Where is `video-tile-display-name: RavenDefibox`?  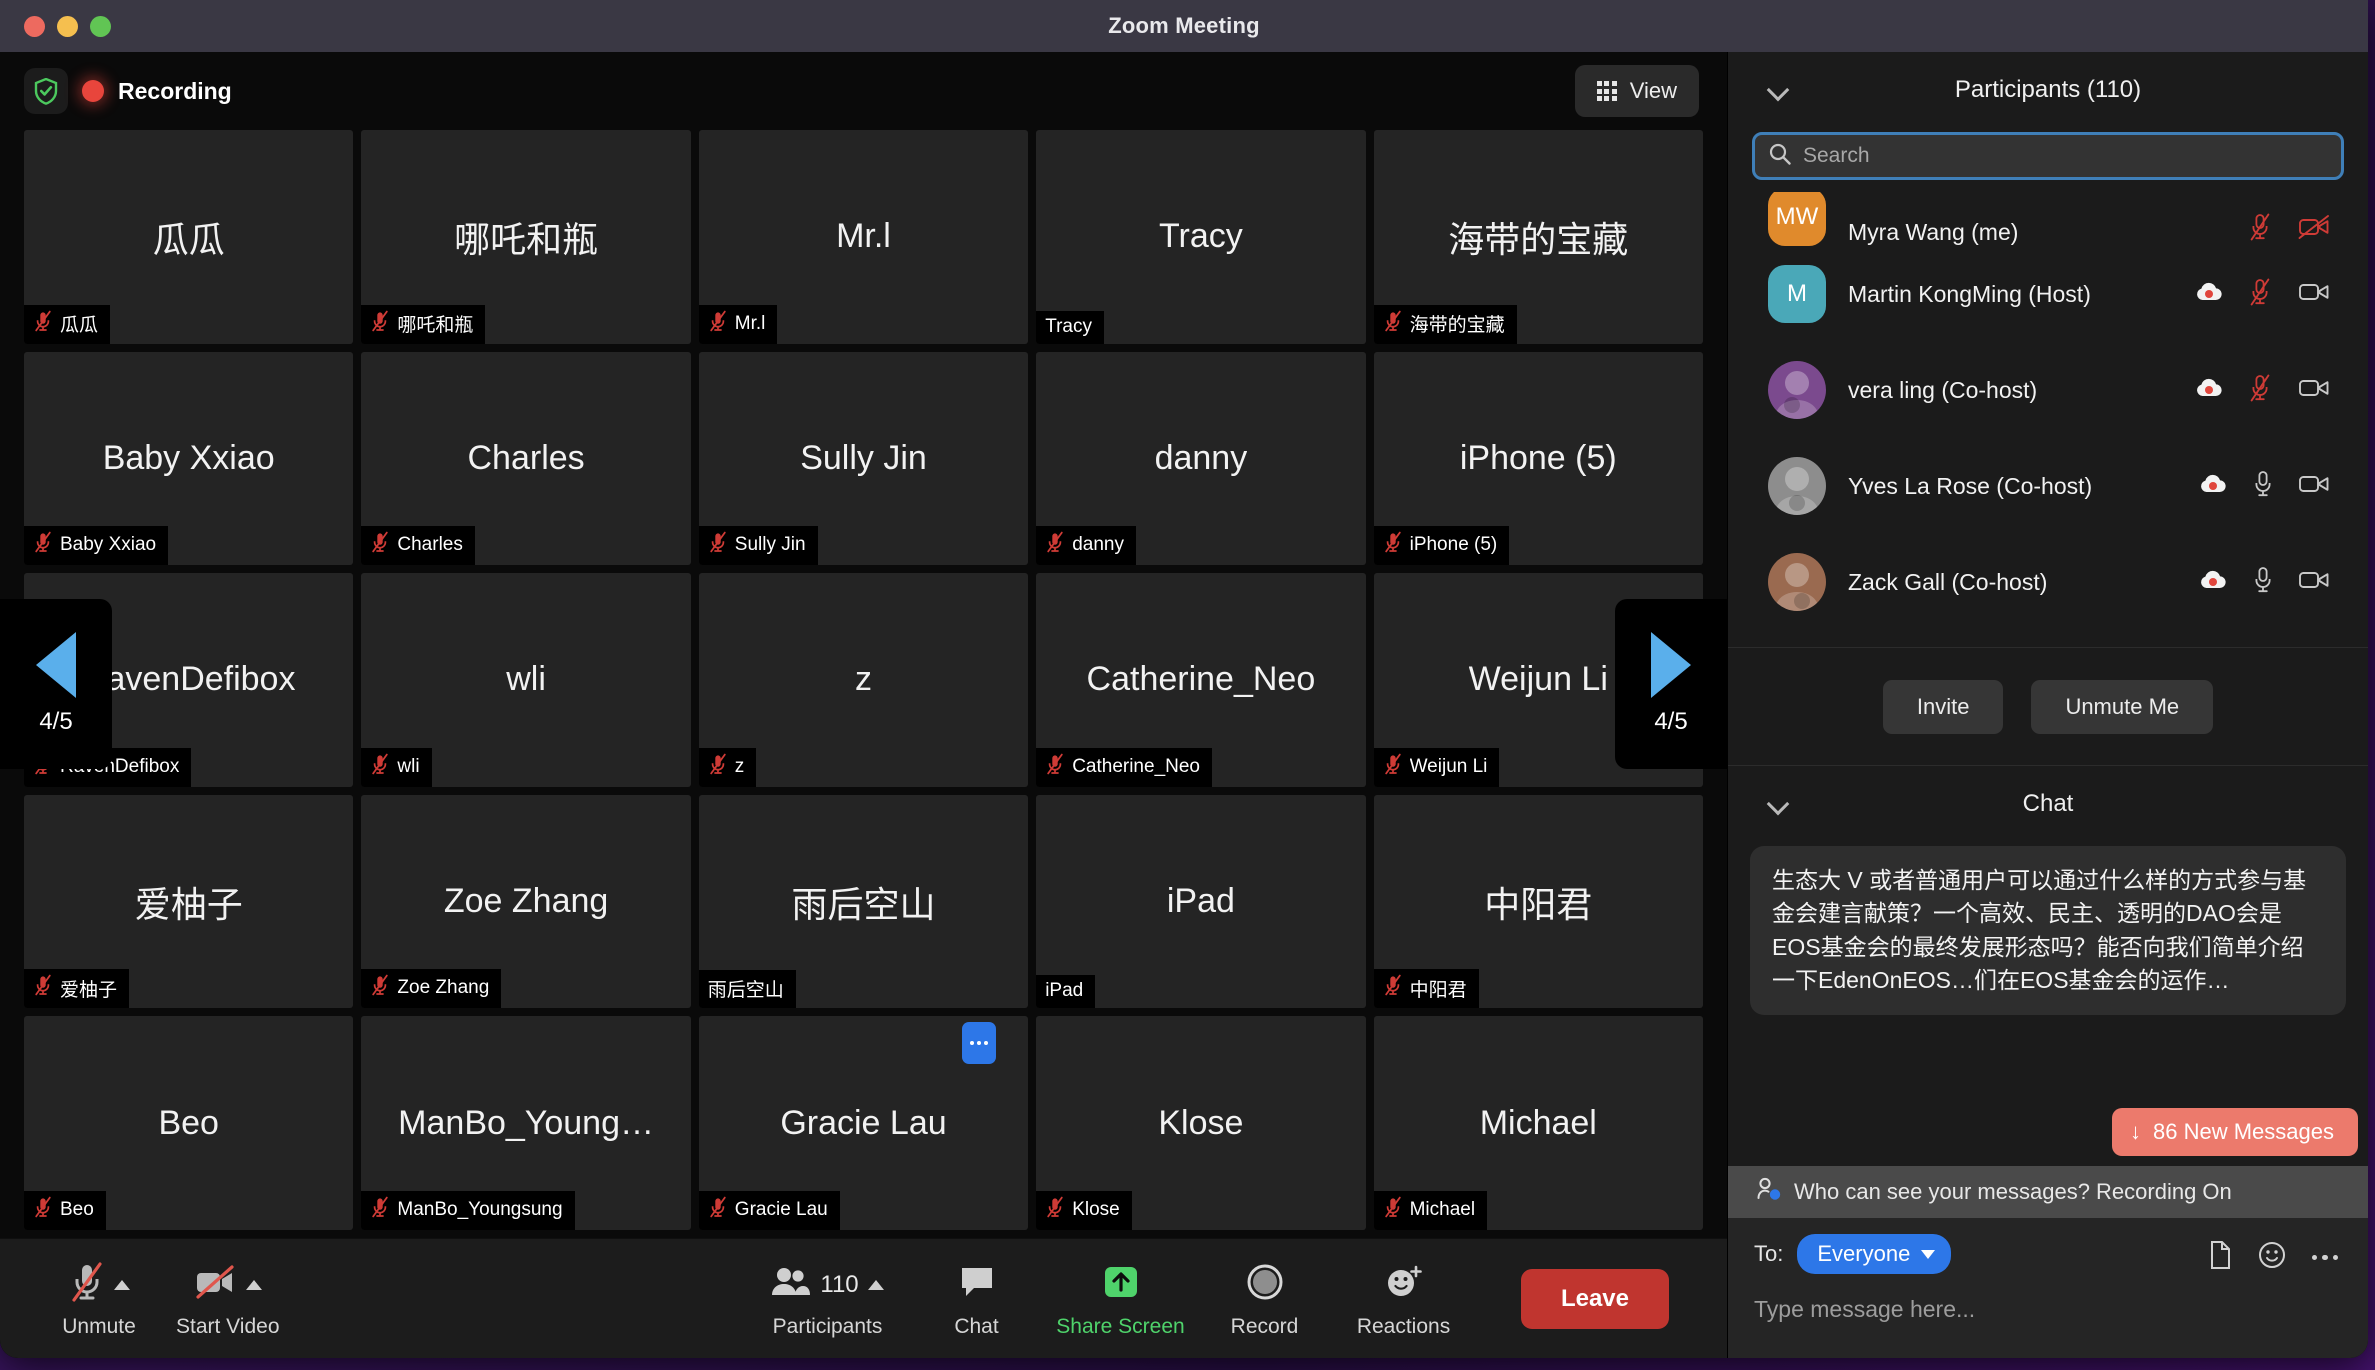 video-tile-display-name: RavenDefibox is located at coordinates (188, 679).